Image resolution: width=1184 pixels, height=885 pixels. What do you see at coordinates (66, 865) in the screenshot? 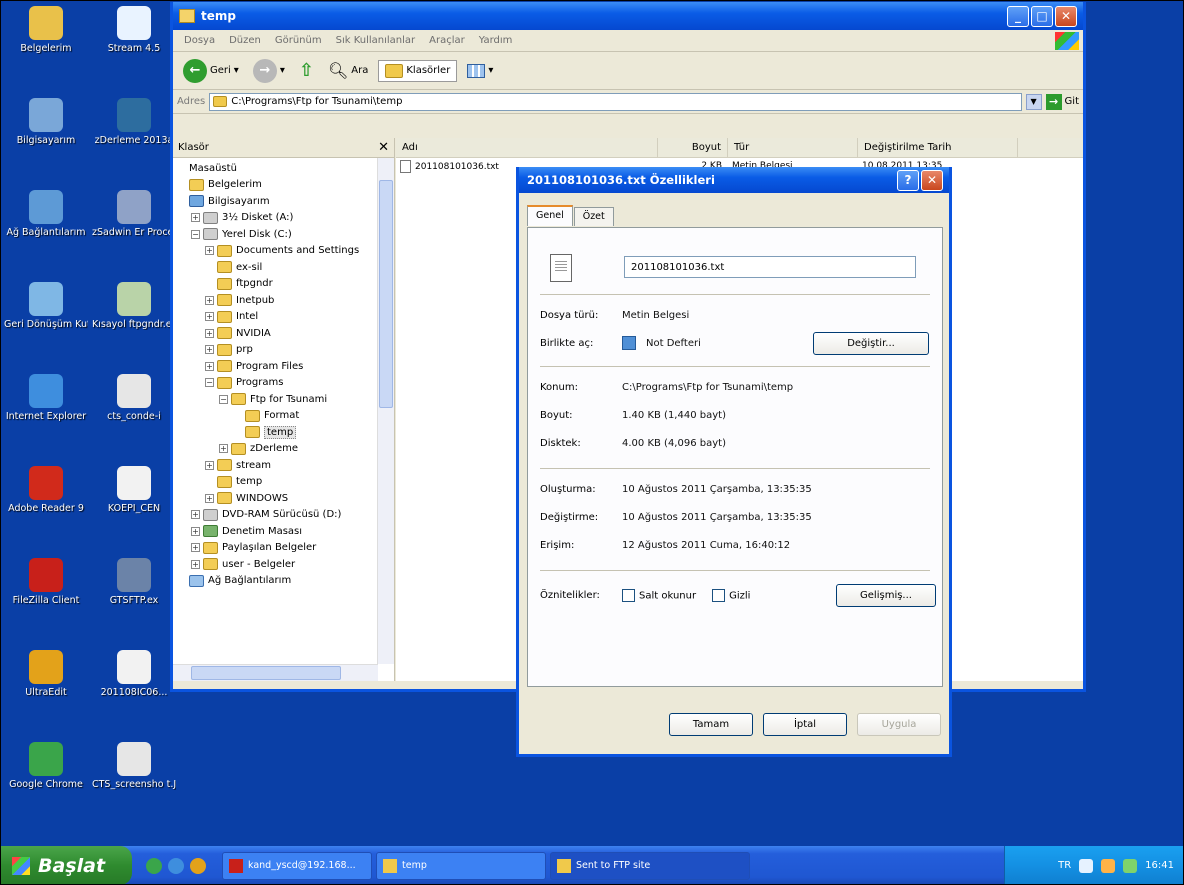
I see `start-button: Başlat` at bounding box center [66, 865].